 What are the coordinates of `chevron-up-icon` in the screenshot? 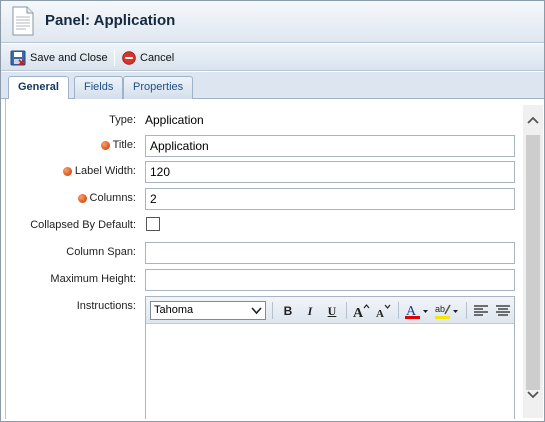 It's located at (533, 120).